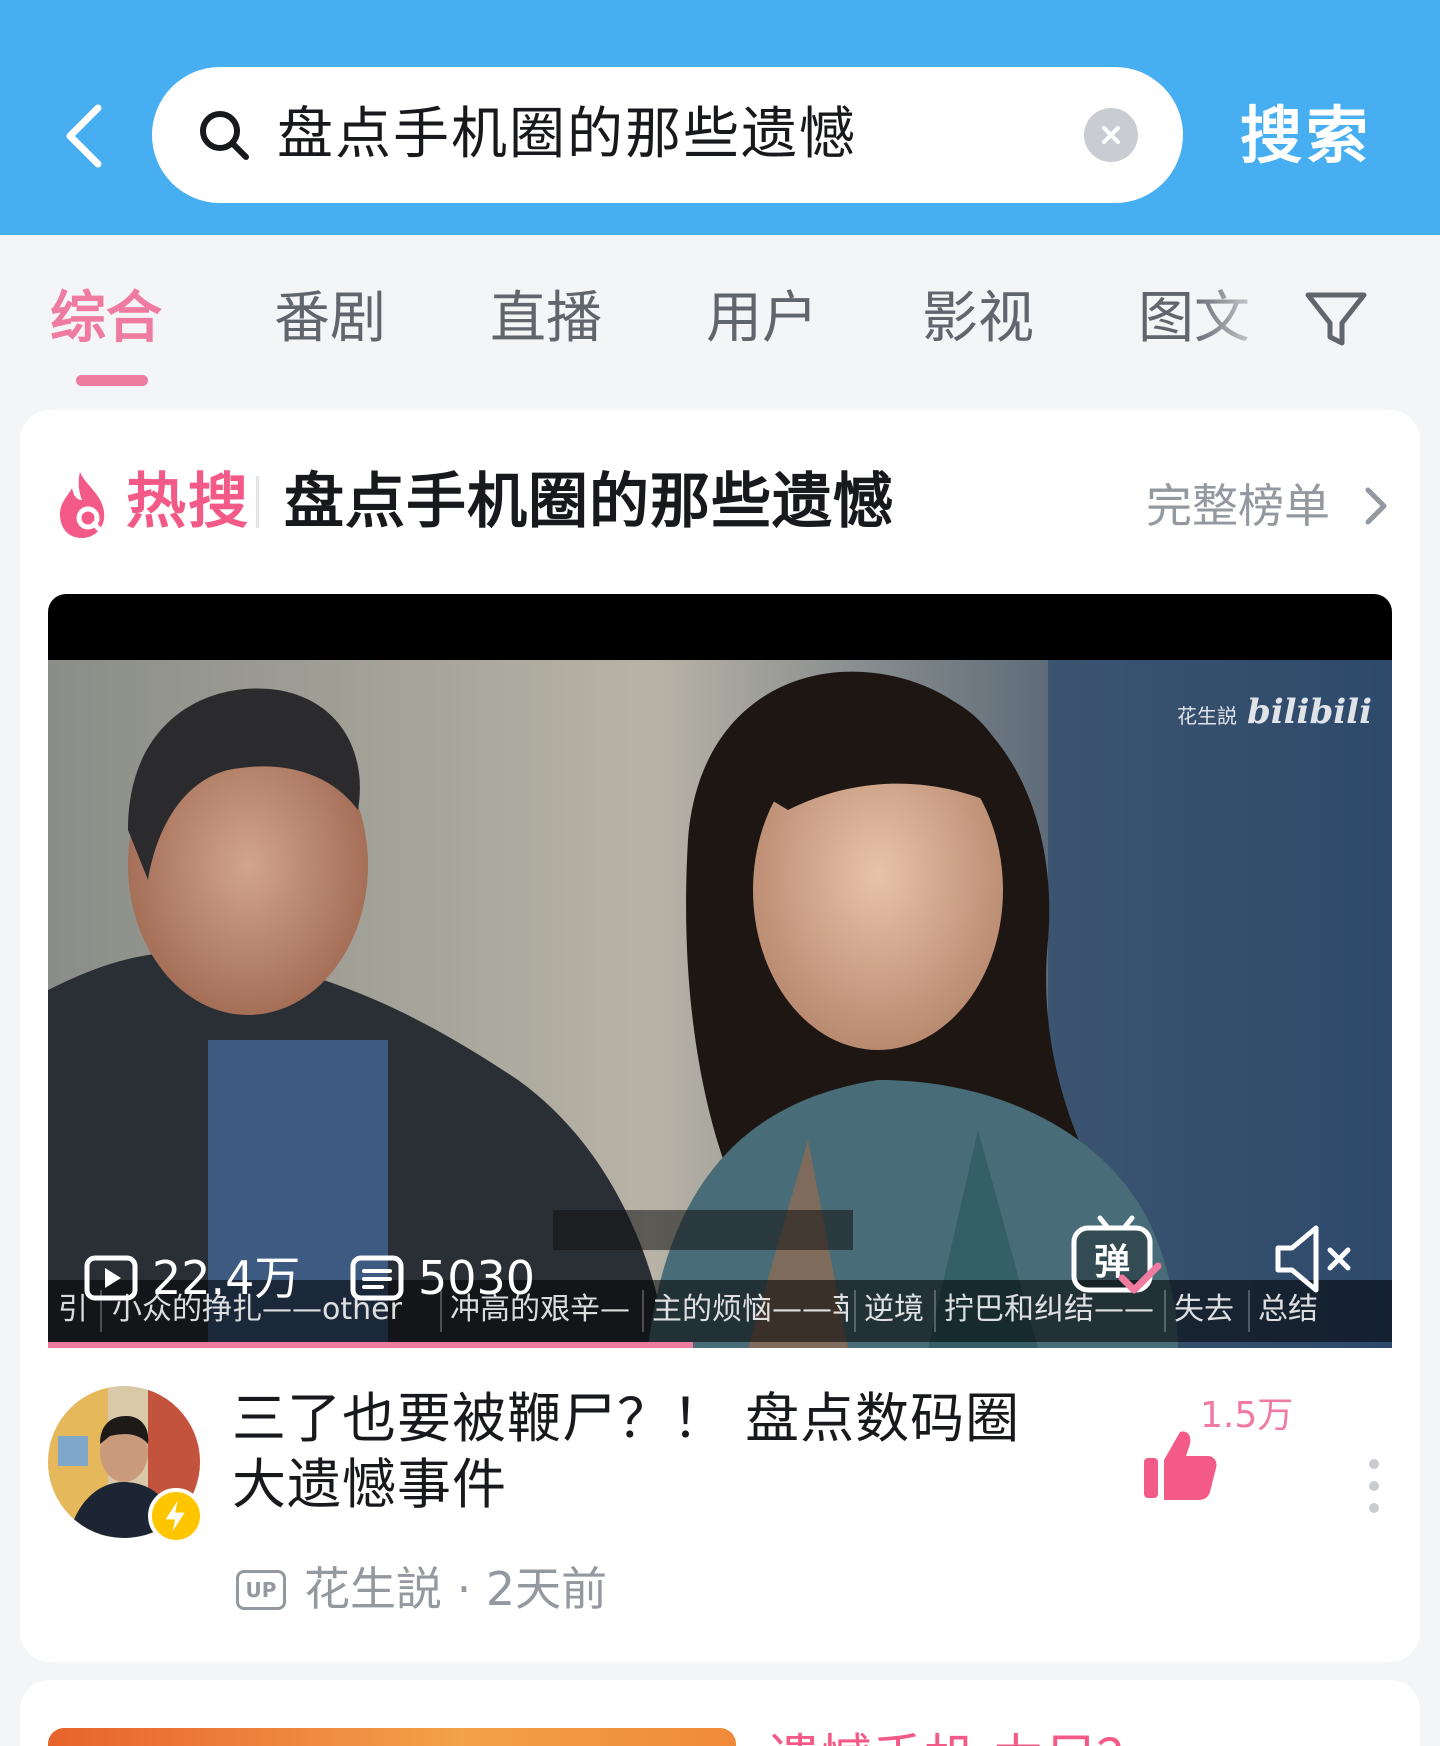  I want to click on up-badge: UP, so click(261, 1590).